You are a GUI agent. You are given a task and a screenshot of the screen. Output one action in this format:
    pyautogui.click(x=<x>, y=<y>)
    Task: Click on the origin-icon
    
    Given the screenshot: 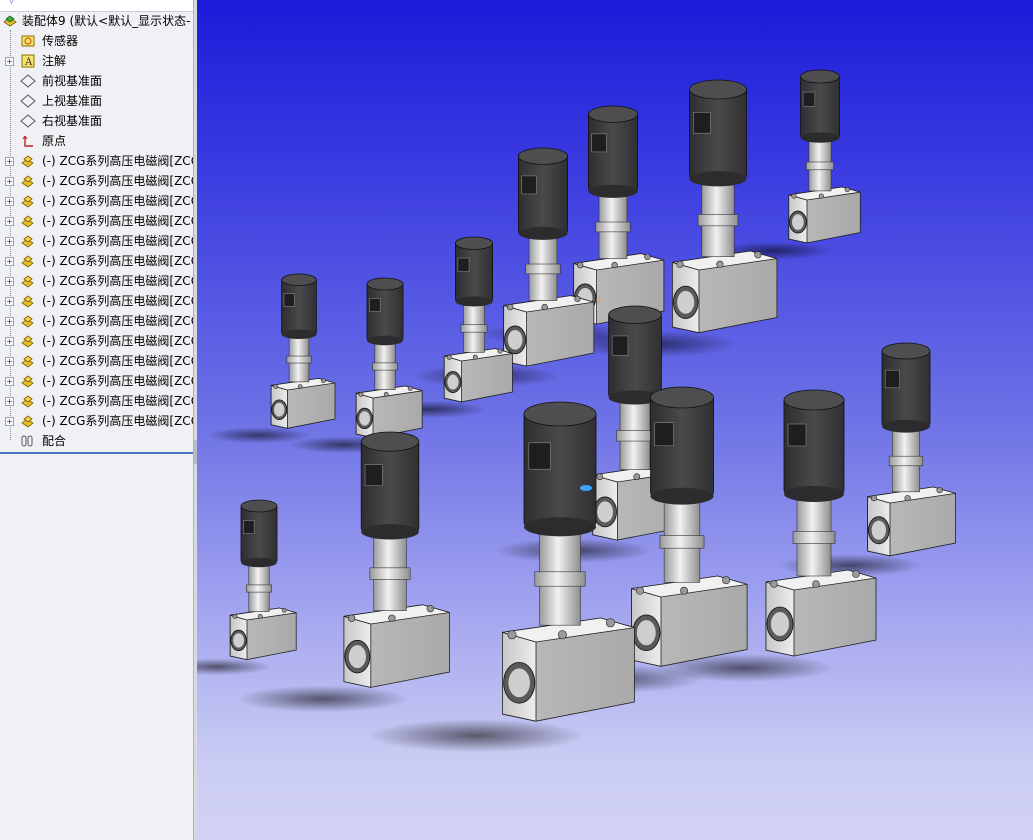 What is the action you would take?
    pyautogui.click(x=27, y=141)
    